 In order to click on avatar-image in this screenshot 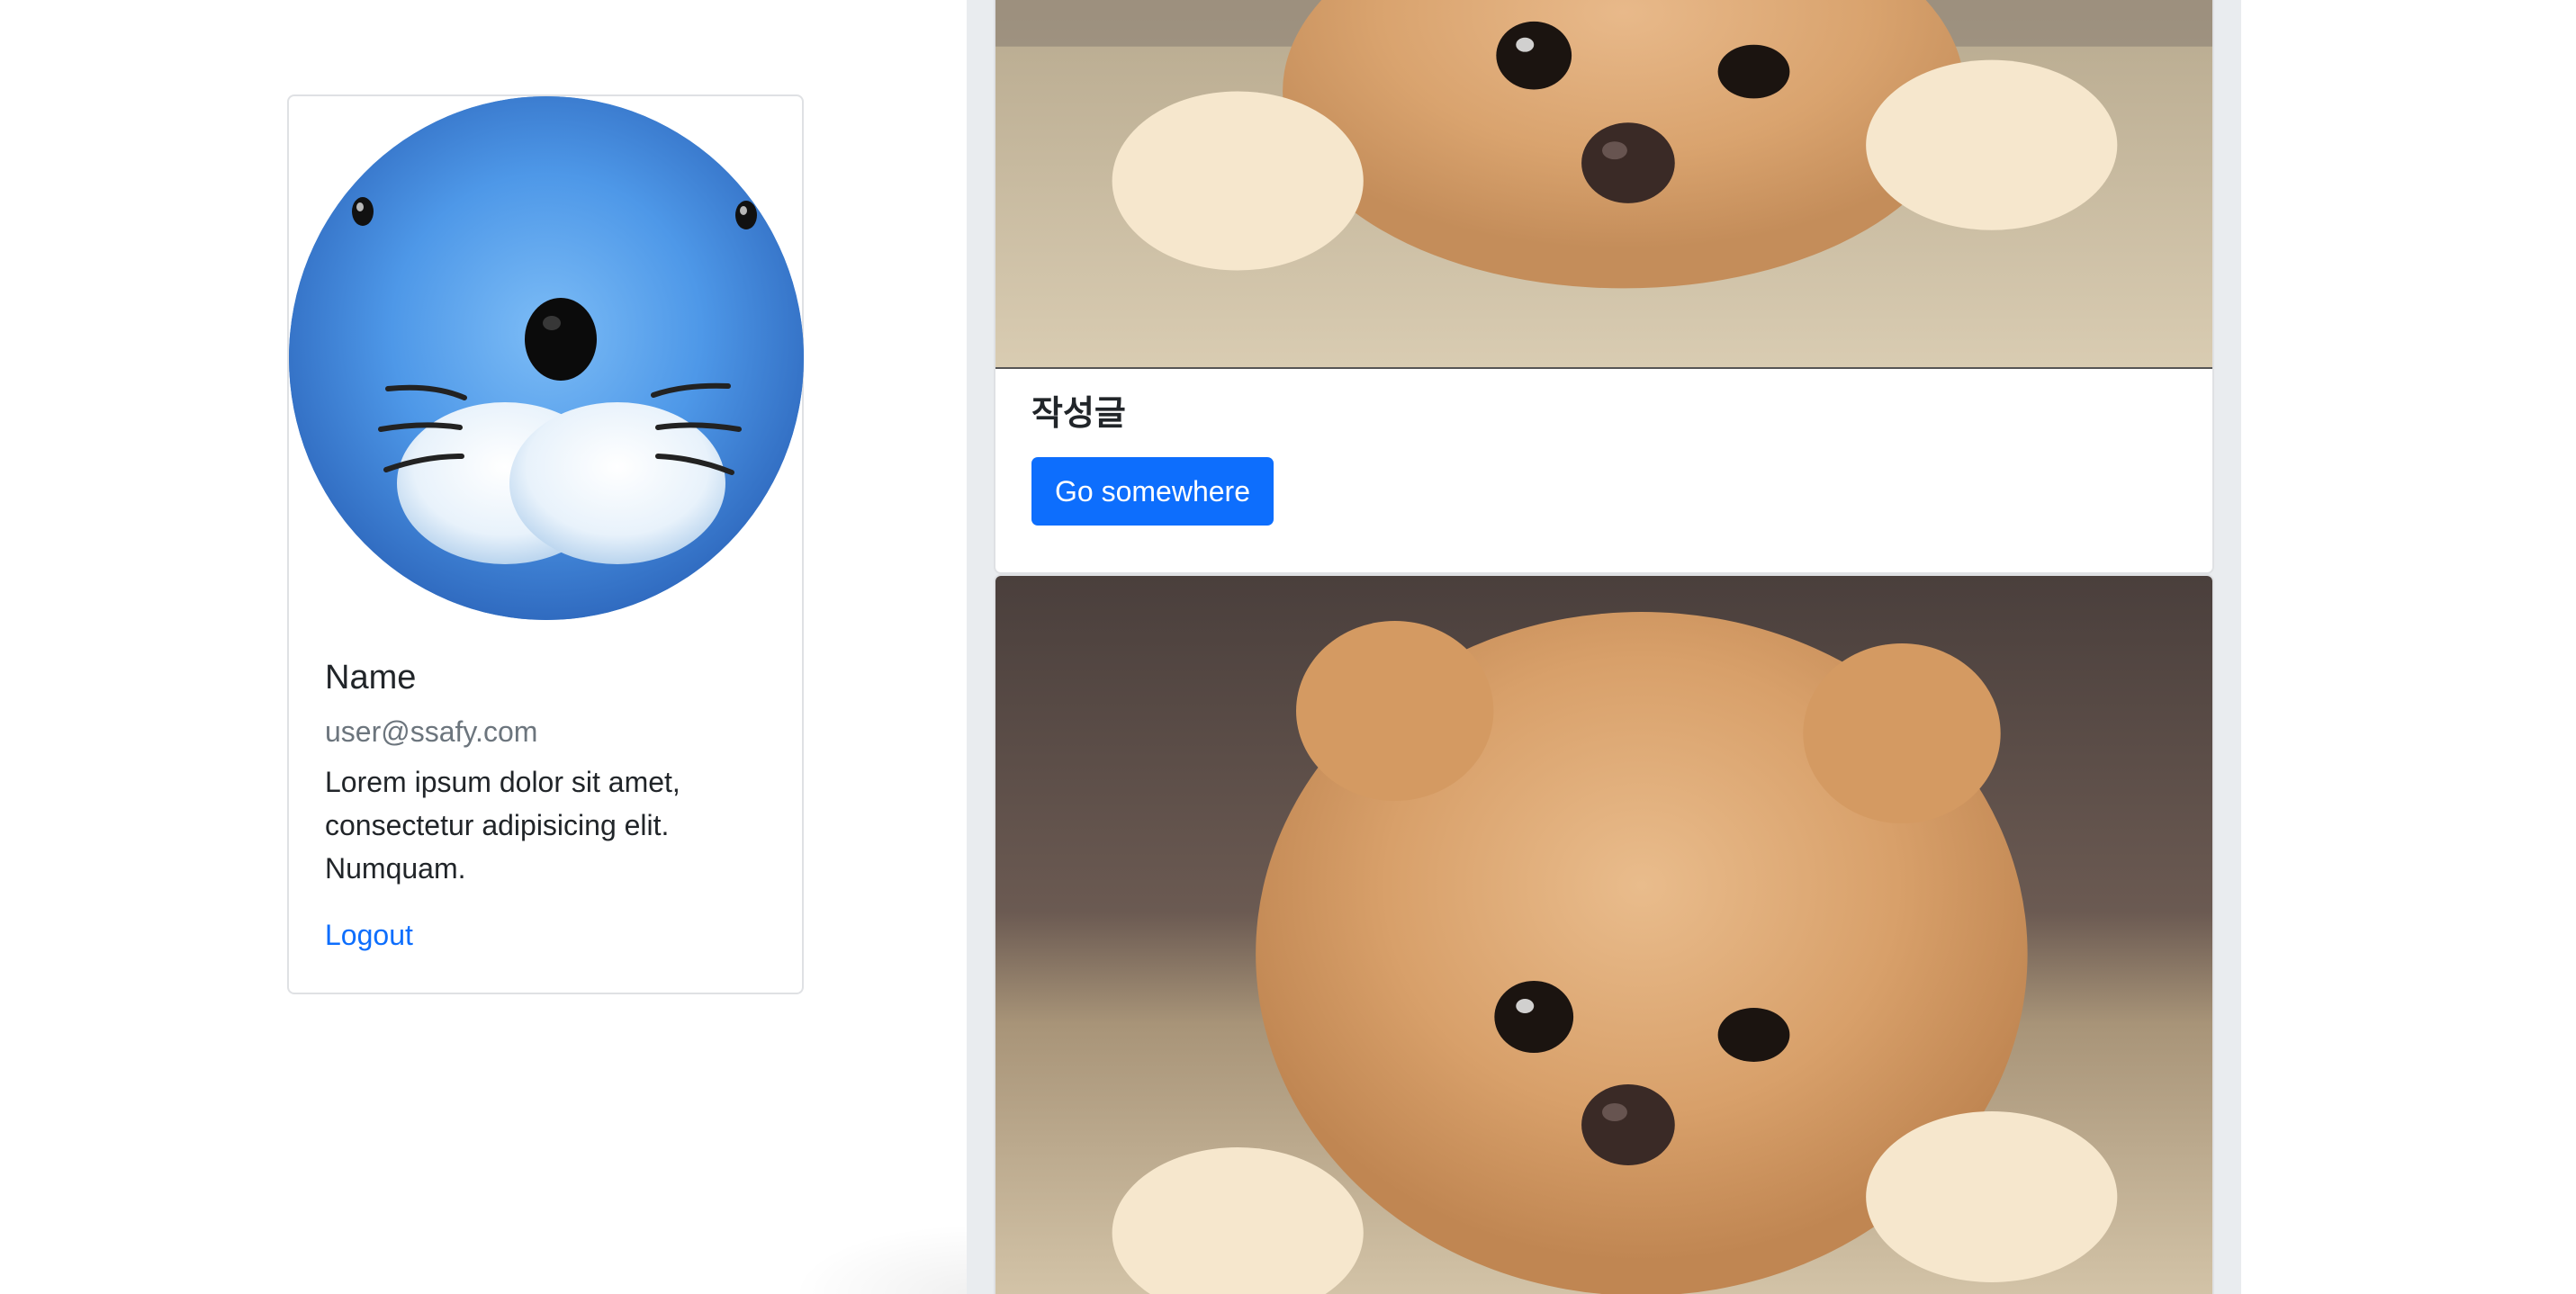, I will do `click(546, 358)`.